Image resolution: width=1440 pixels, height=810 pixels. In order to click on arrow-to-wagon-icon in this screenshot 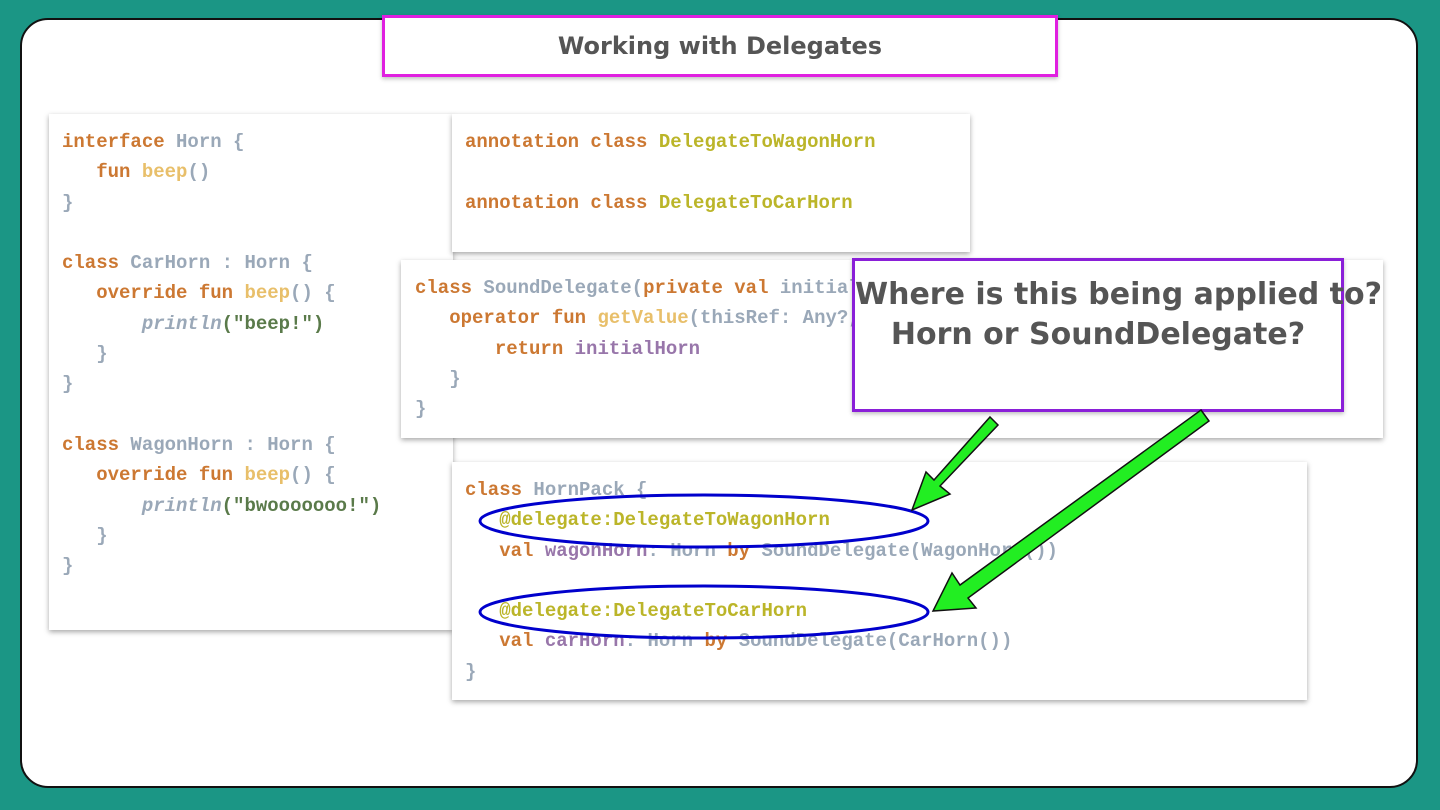, I will do `click(955, 463)`.